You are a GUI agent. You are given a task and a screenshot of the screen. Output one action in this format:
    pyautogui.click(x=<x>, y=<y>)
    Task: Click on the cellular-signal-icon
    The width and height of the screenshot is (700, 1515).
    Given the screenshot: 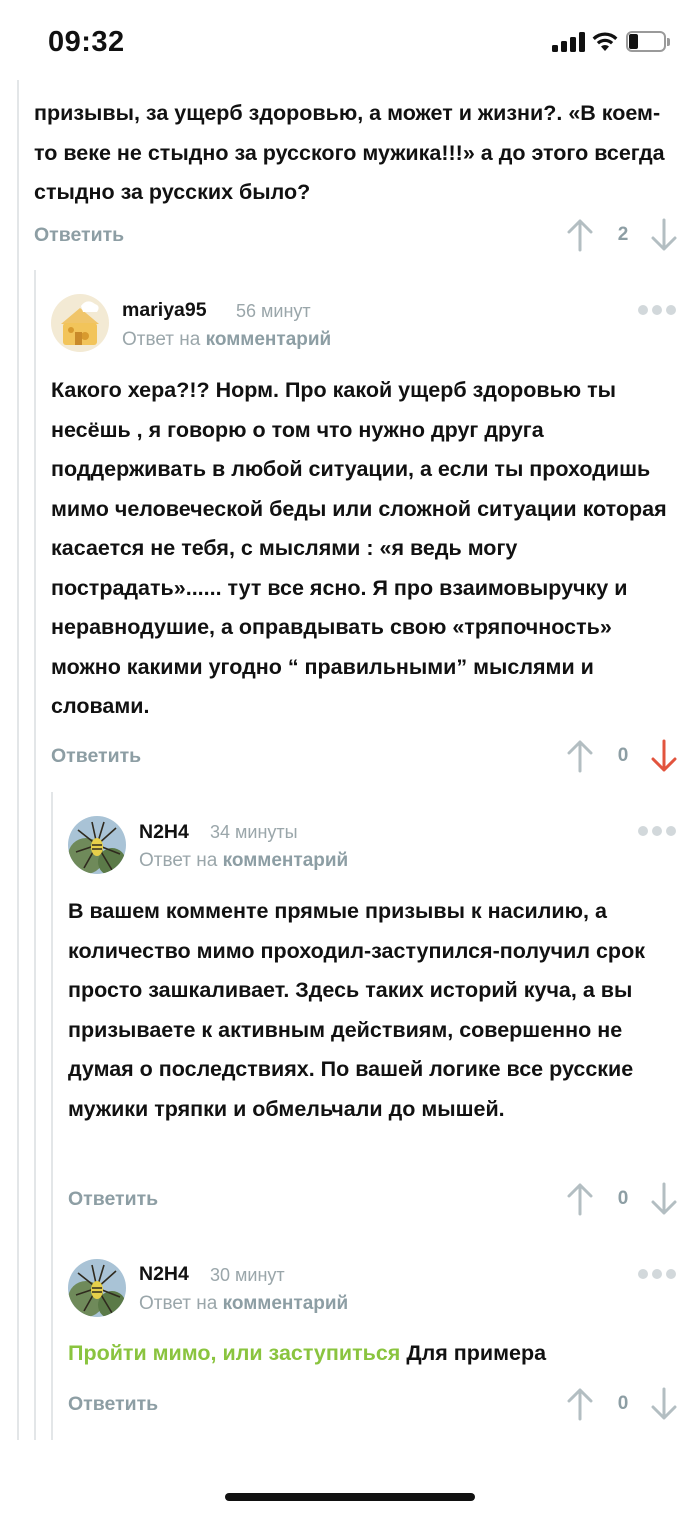 What is the action you would take?
    pyautogui.click(x=569, y=42)
    